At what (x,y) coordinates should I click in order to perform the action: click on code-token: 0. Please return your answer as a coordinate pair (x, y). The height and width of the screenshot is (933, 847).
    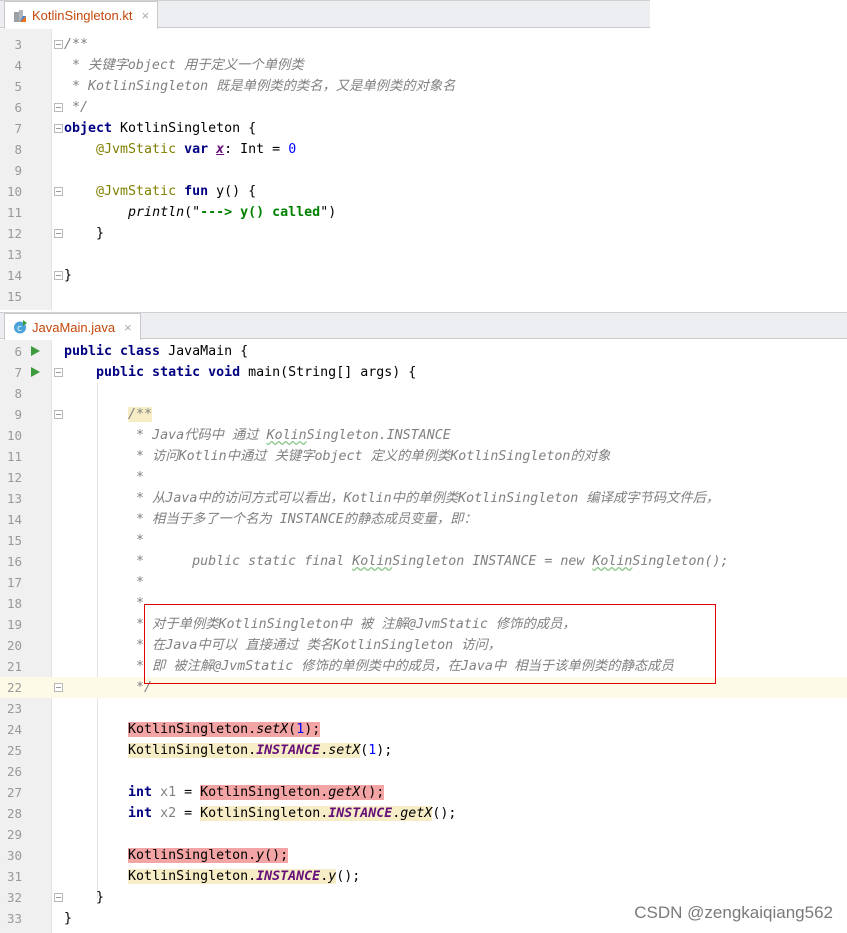
    Looking at the image, I should click on (292, 149).